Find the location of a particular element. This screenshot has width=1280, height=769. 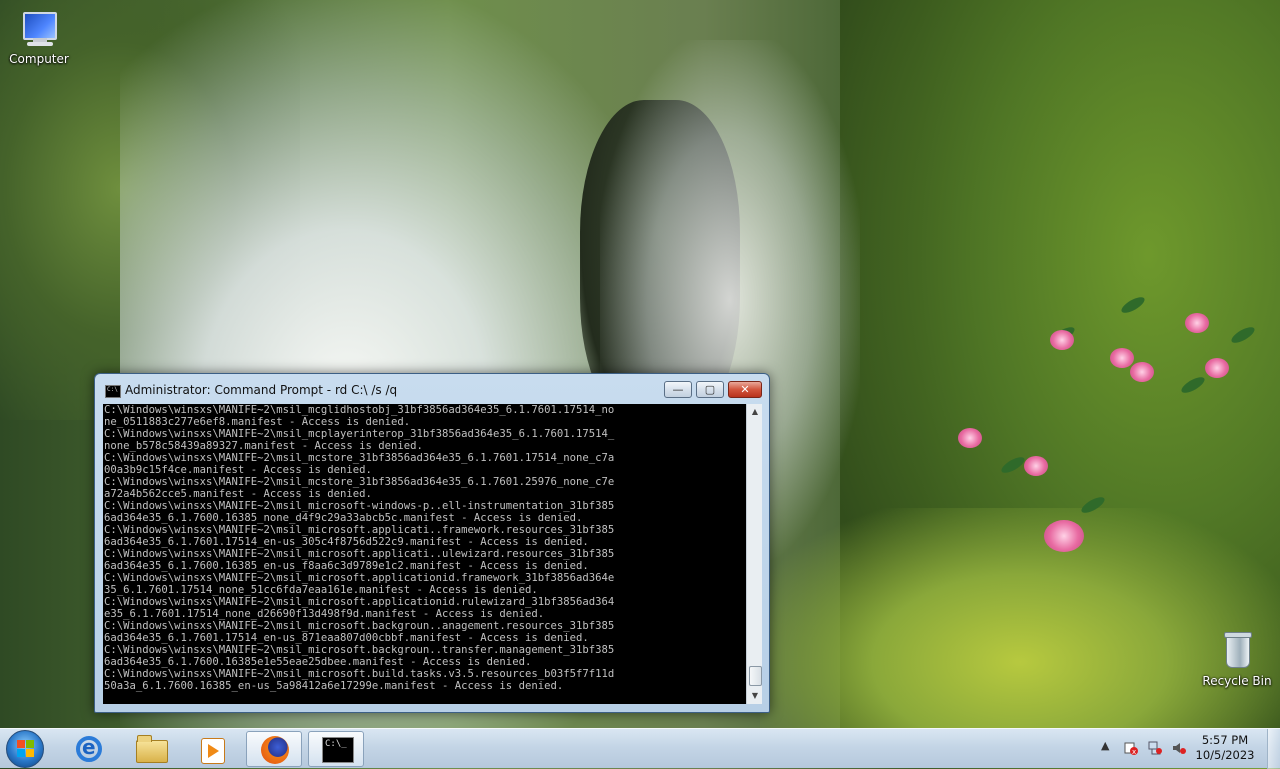

file-explorer-icon is located at coordinates (152, 749).